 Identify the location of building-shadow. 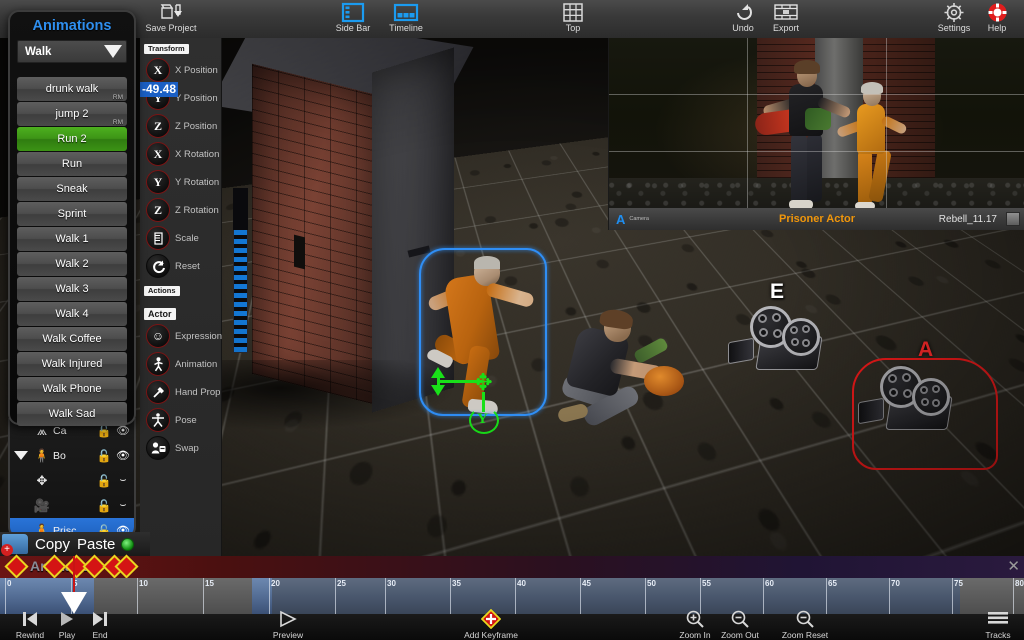
(330, 395).